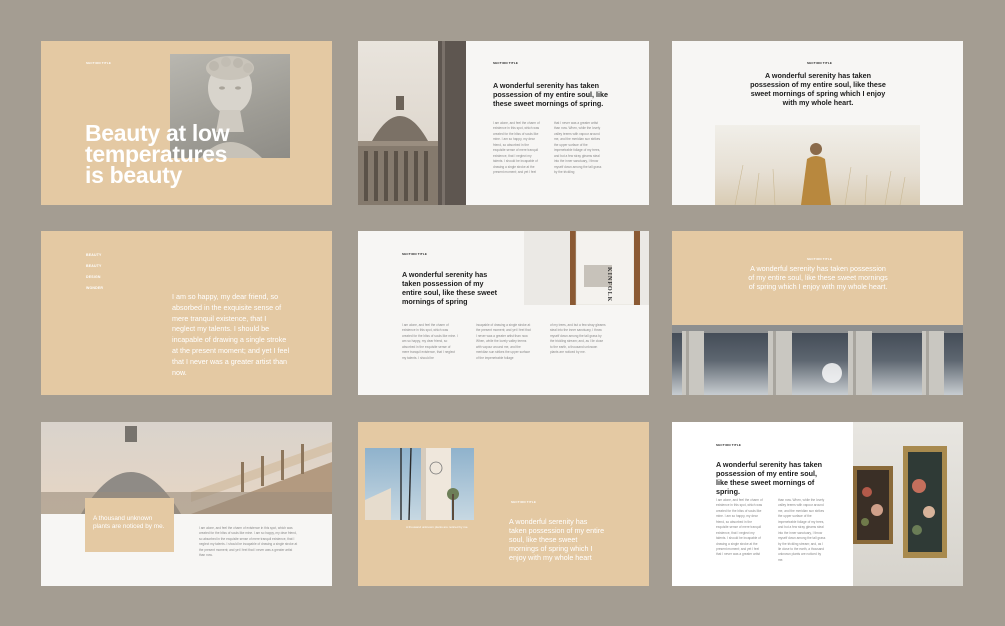 The width and height of the screenshot is (1005, 626). I want to click on paintings-photo, so click(908, 504).